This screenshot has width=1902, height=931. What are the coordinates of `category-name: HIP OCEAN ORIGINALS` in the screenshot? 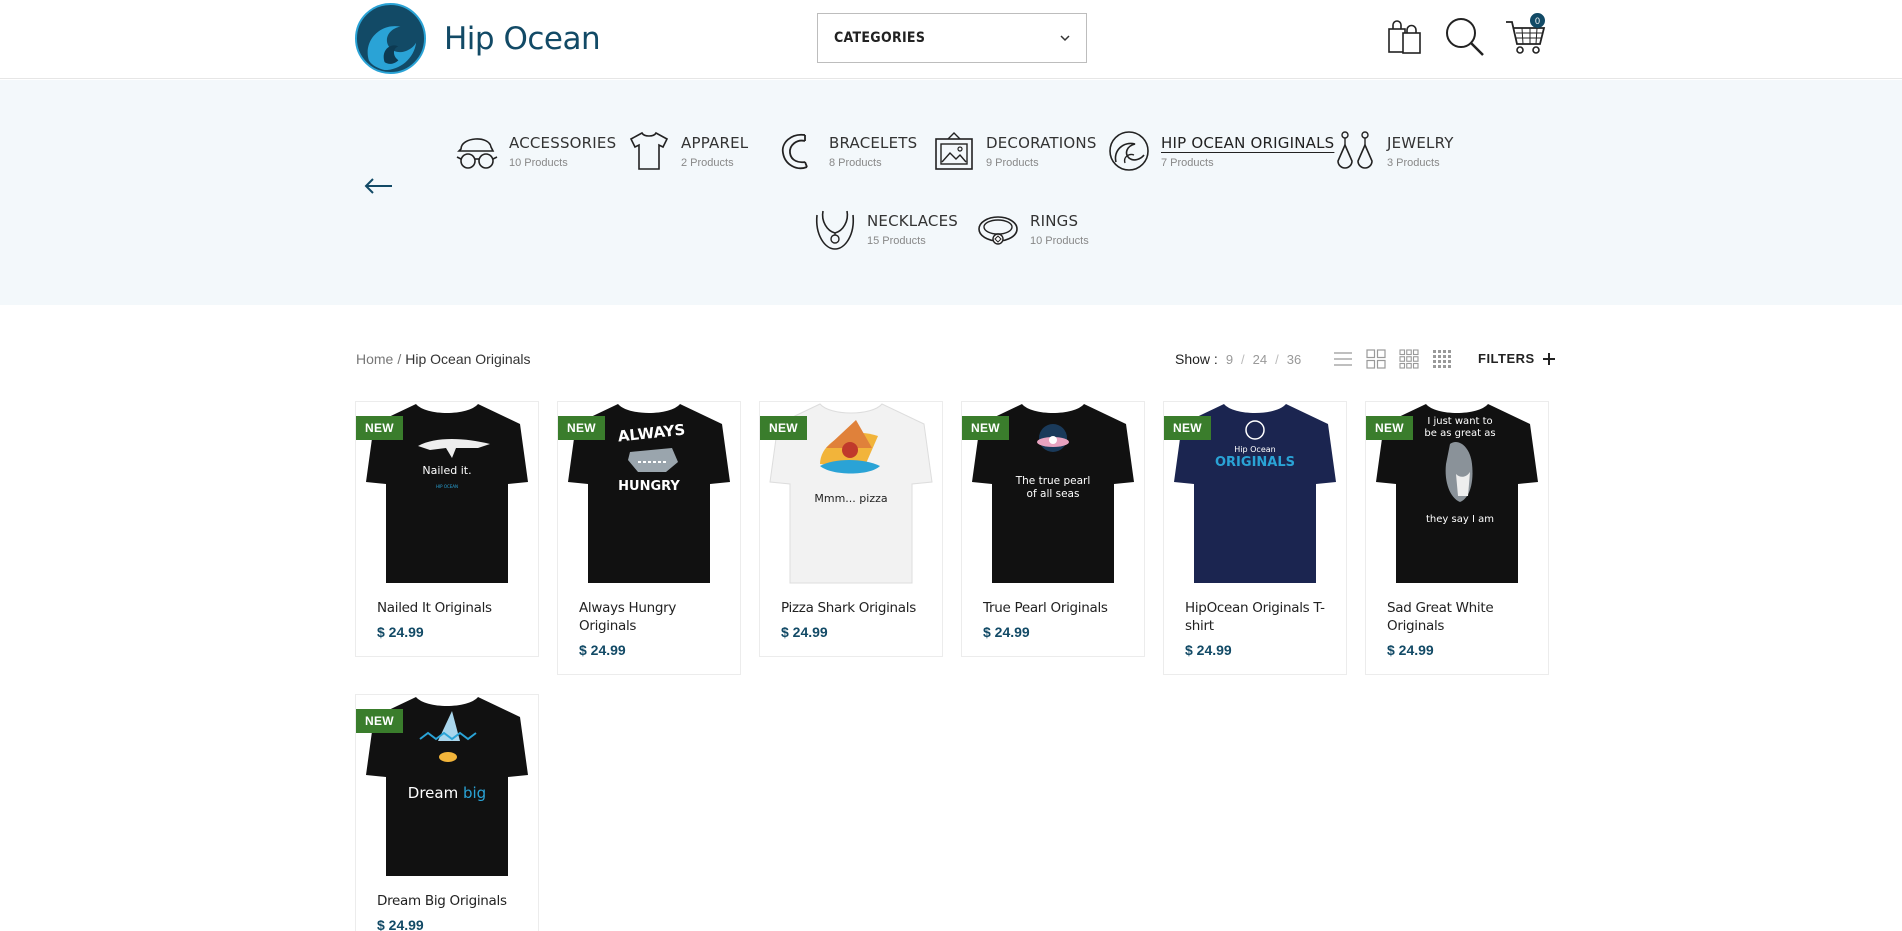 It's located at (1248, 142).